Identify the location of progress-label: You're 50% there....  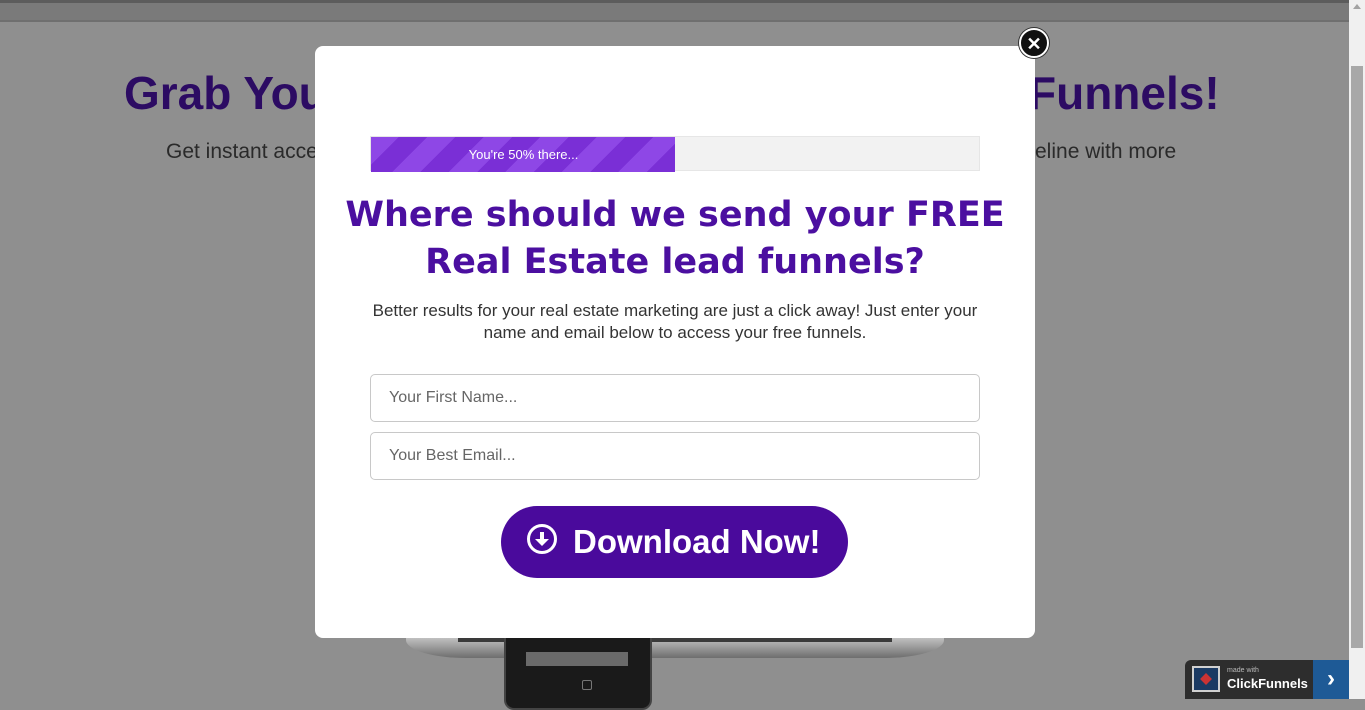
(523, 154).